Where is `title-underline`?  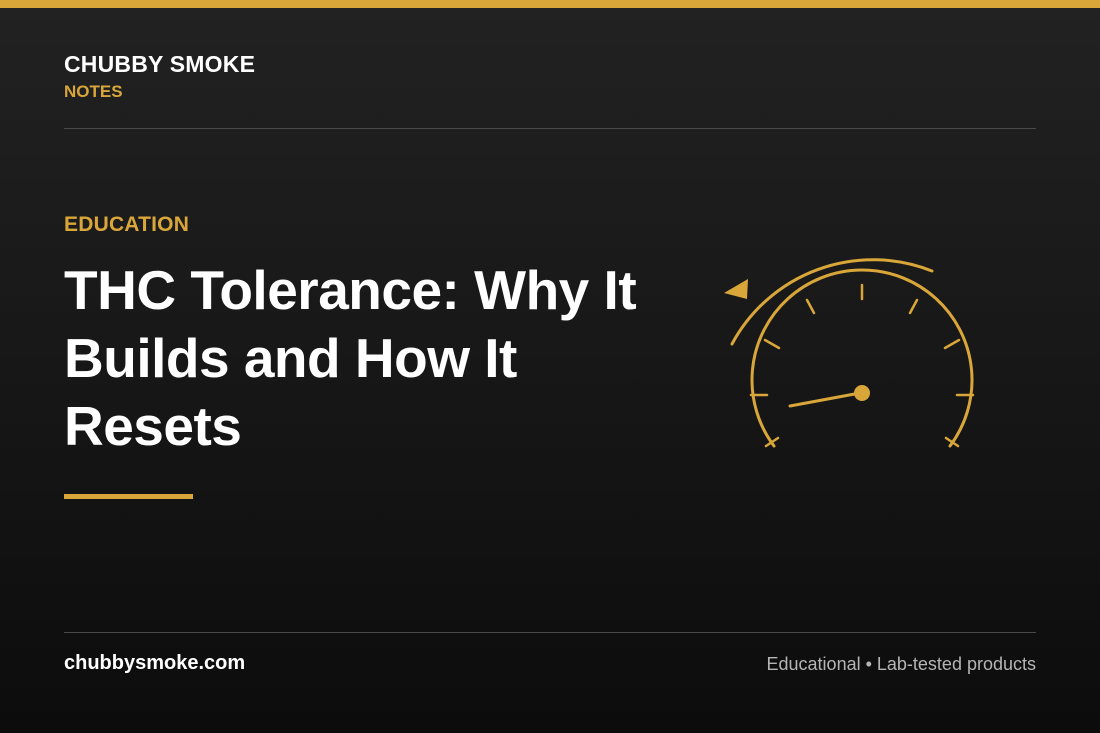 title-underline is located at coordinates (128, 496).